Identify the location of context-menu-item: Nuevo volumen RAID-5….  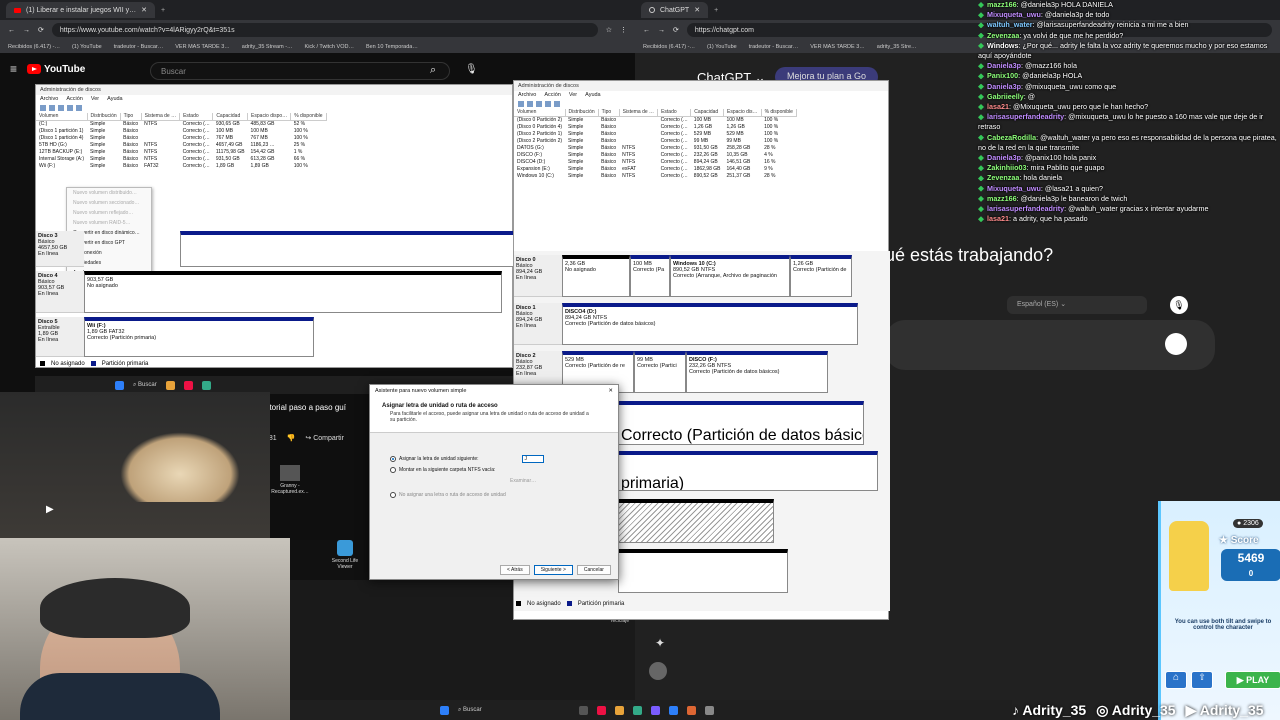
(109, 223).